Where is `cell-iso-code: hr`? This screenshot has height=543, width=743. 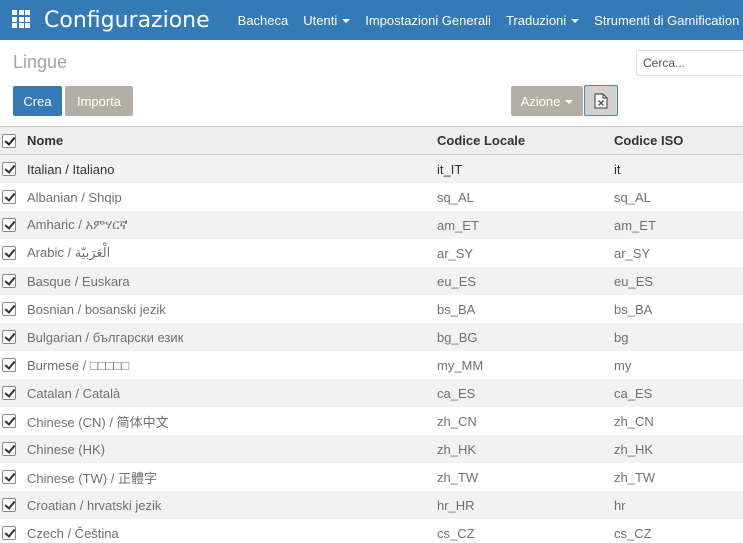
cell-iso-code: hr is located at coordinates (620, 505).